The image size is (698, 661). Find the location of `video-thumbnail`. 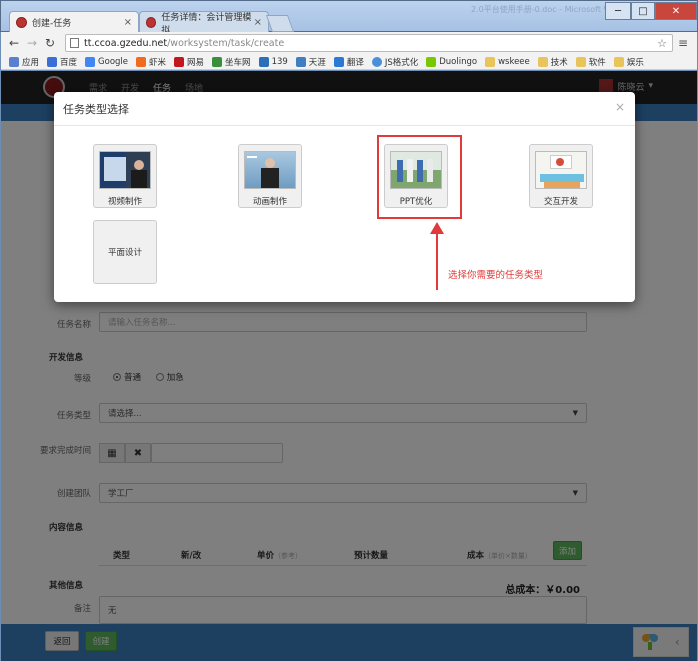

video-thumbnail is located at coordinates (125, 170).